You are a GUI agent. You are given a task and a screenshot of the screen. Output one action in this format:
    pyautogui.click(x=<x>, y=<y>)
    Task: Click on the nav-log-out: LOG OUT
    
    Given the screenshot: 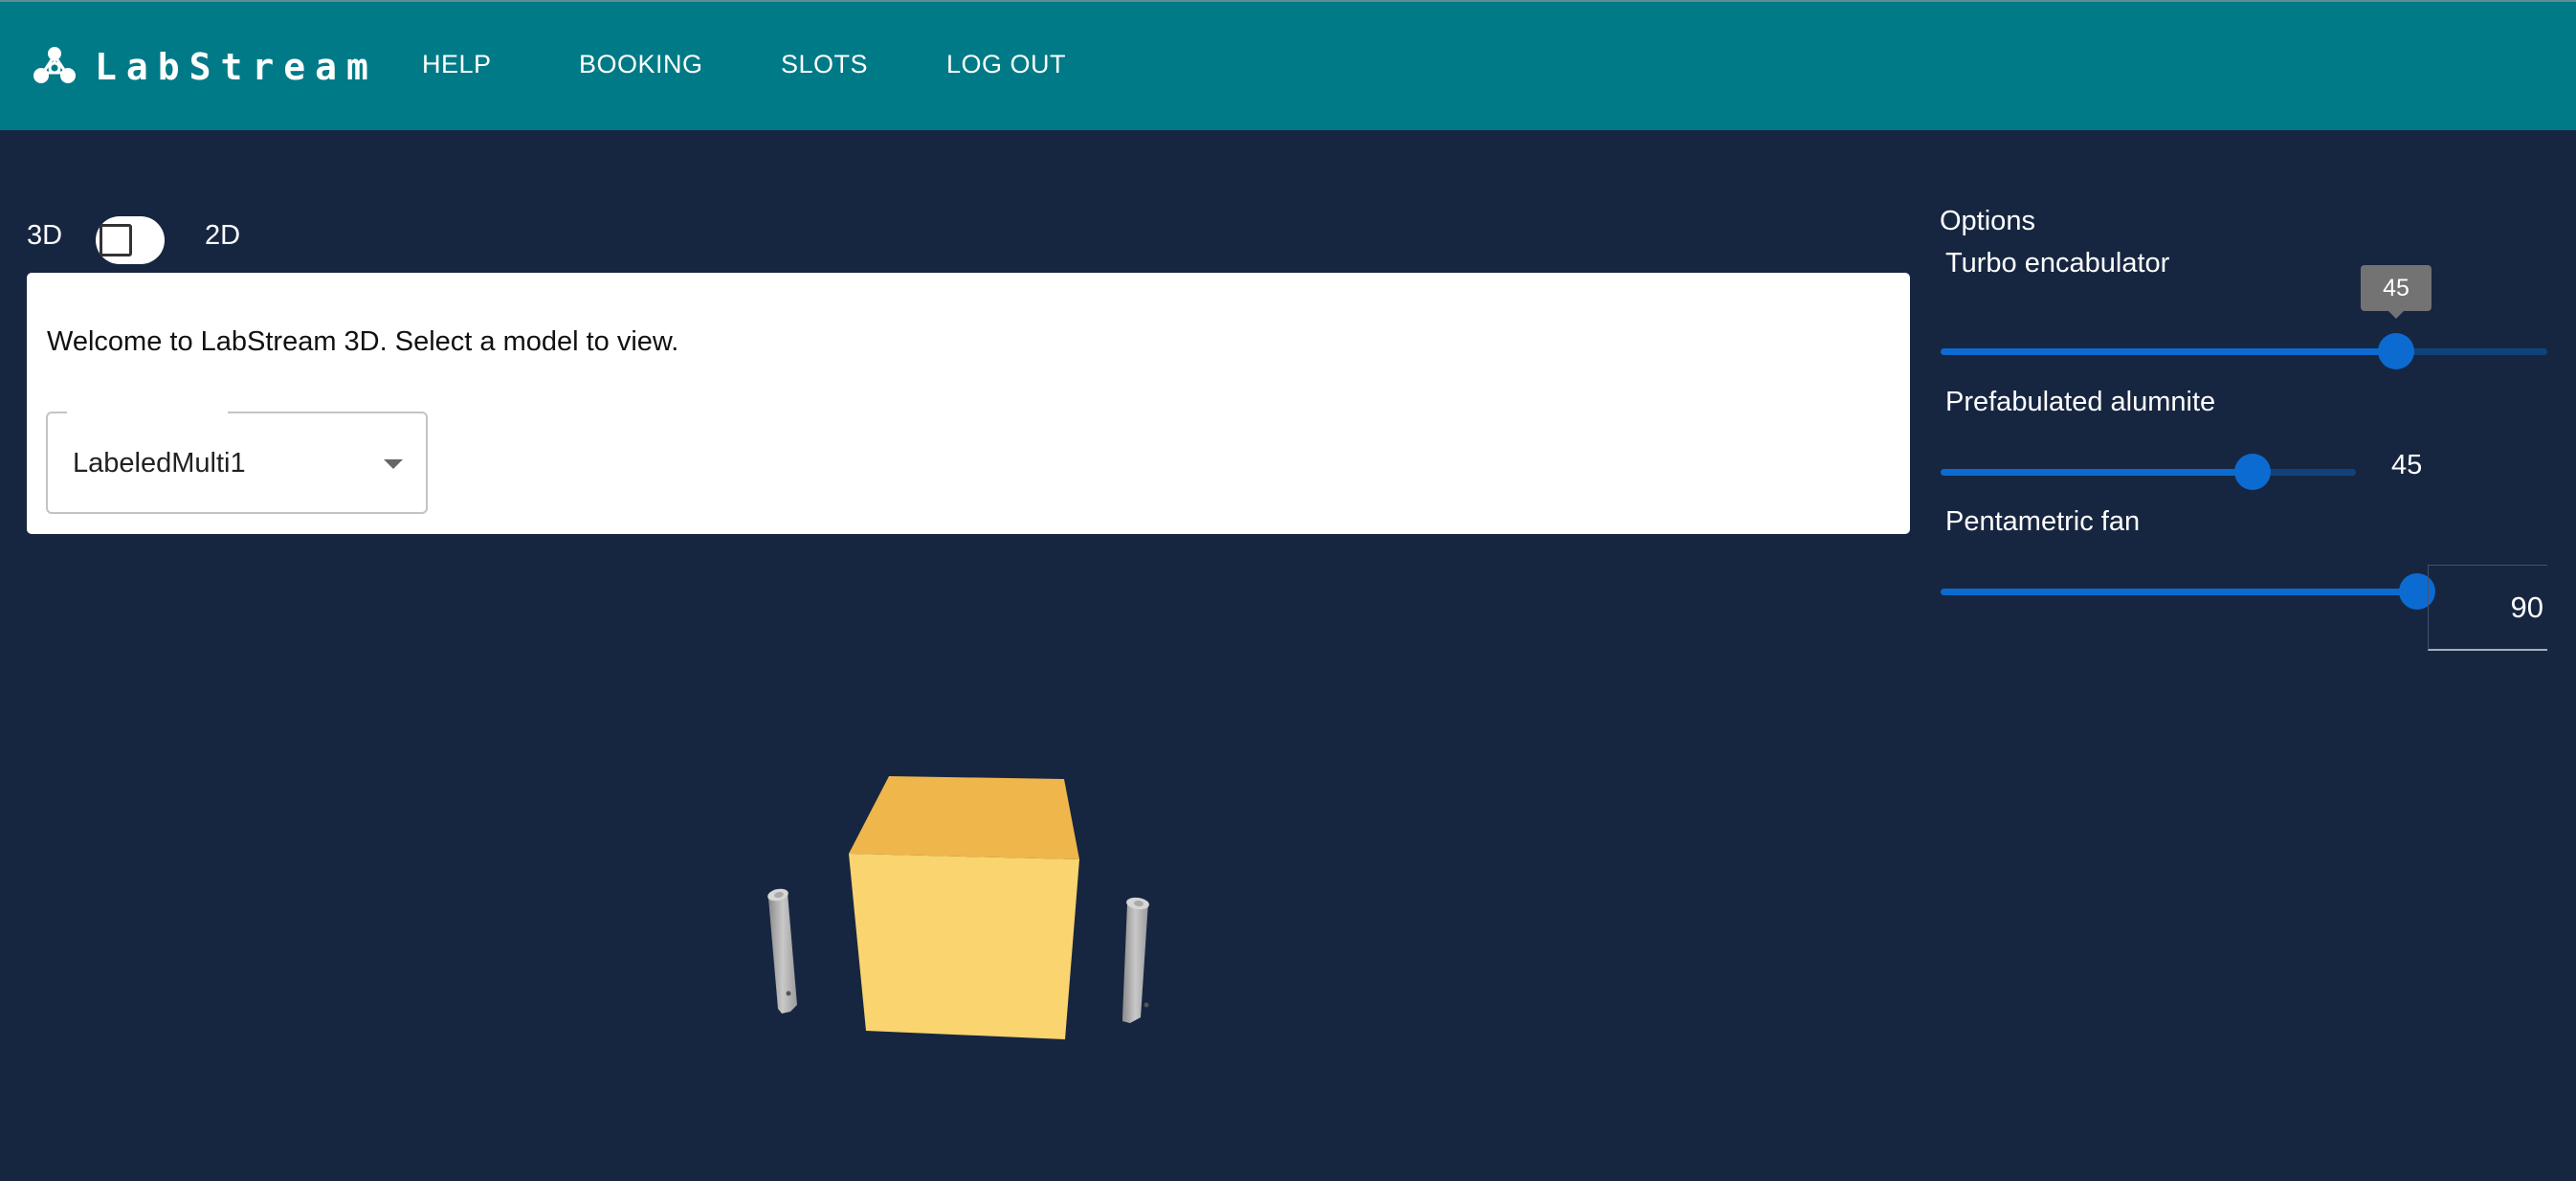 What is the action you would take?
    pyautogui.click(x=1006, y=64)
    